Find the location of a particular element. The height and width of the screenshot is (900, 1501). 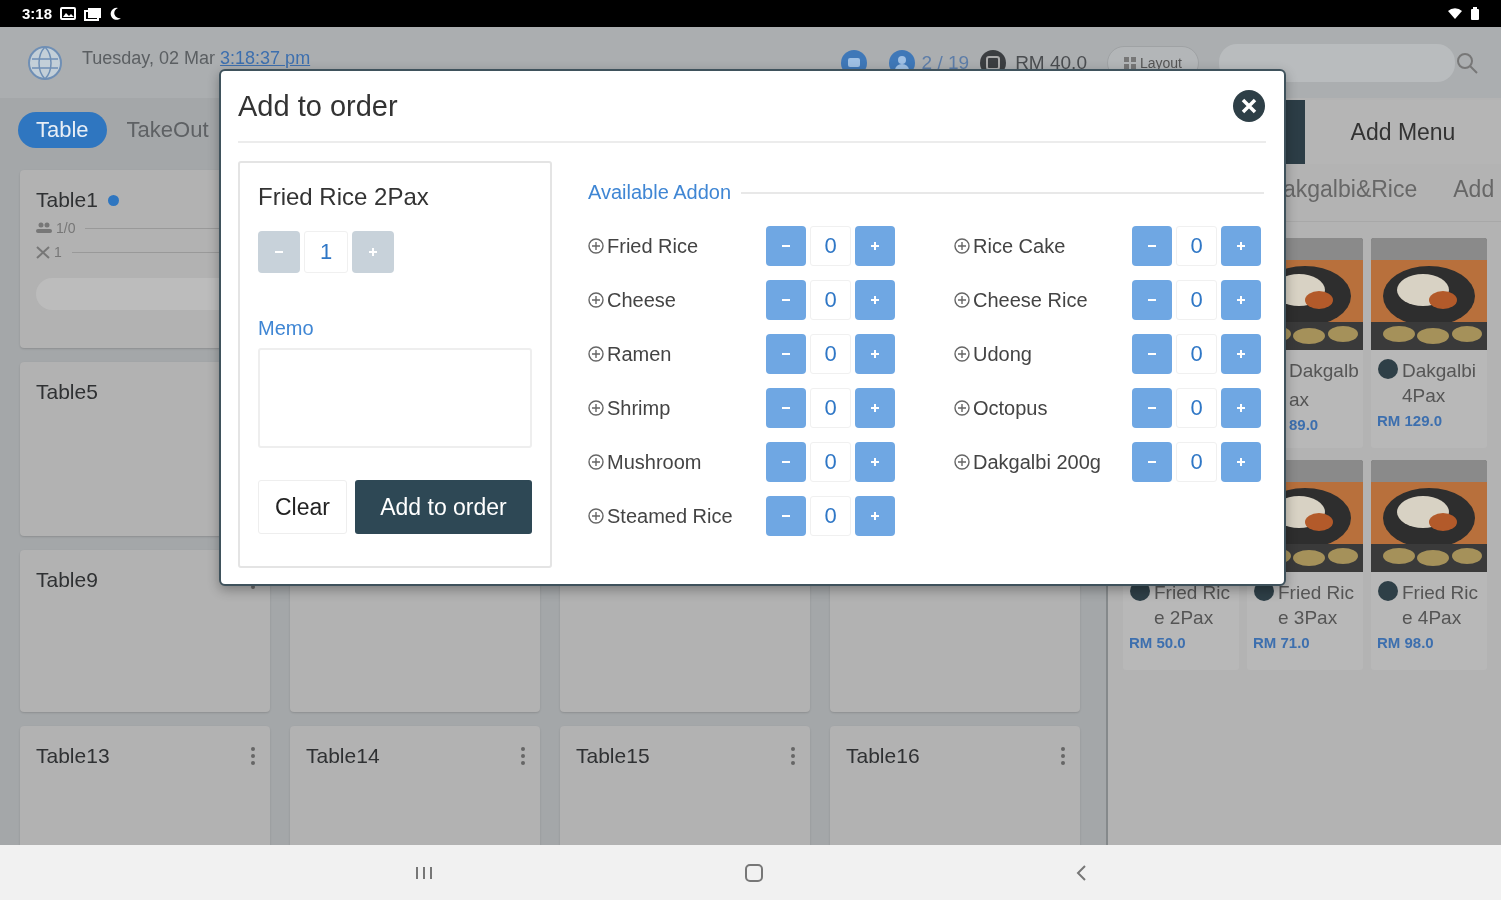

table-name: Table9 is located at coordinates (67, 580).